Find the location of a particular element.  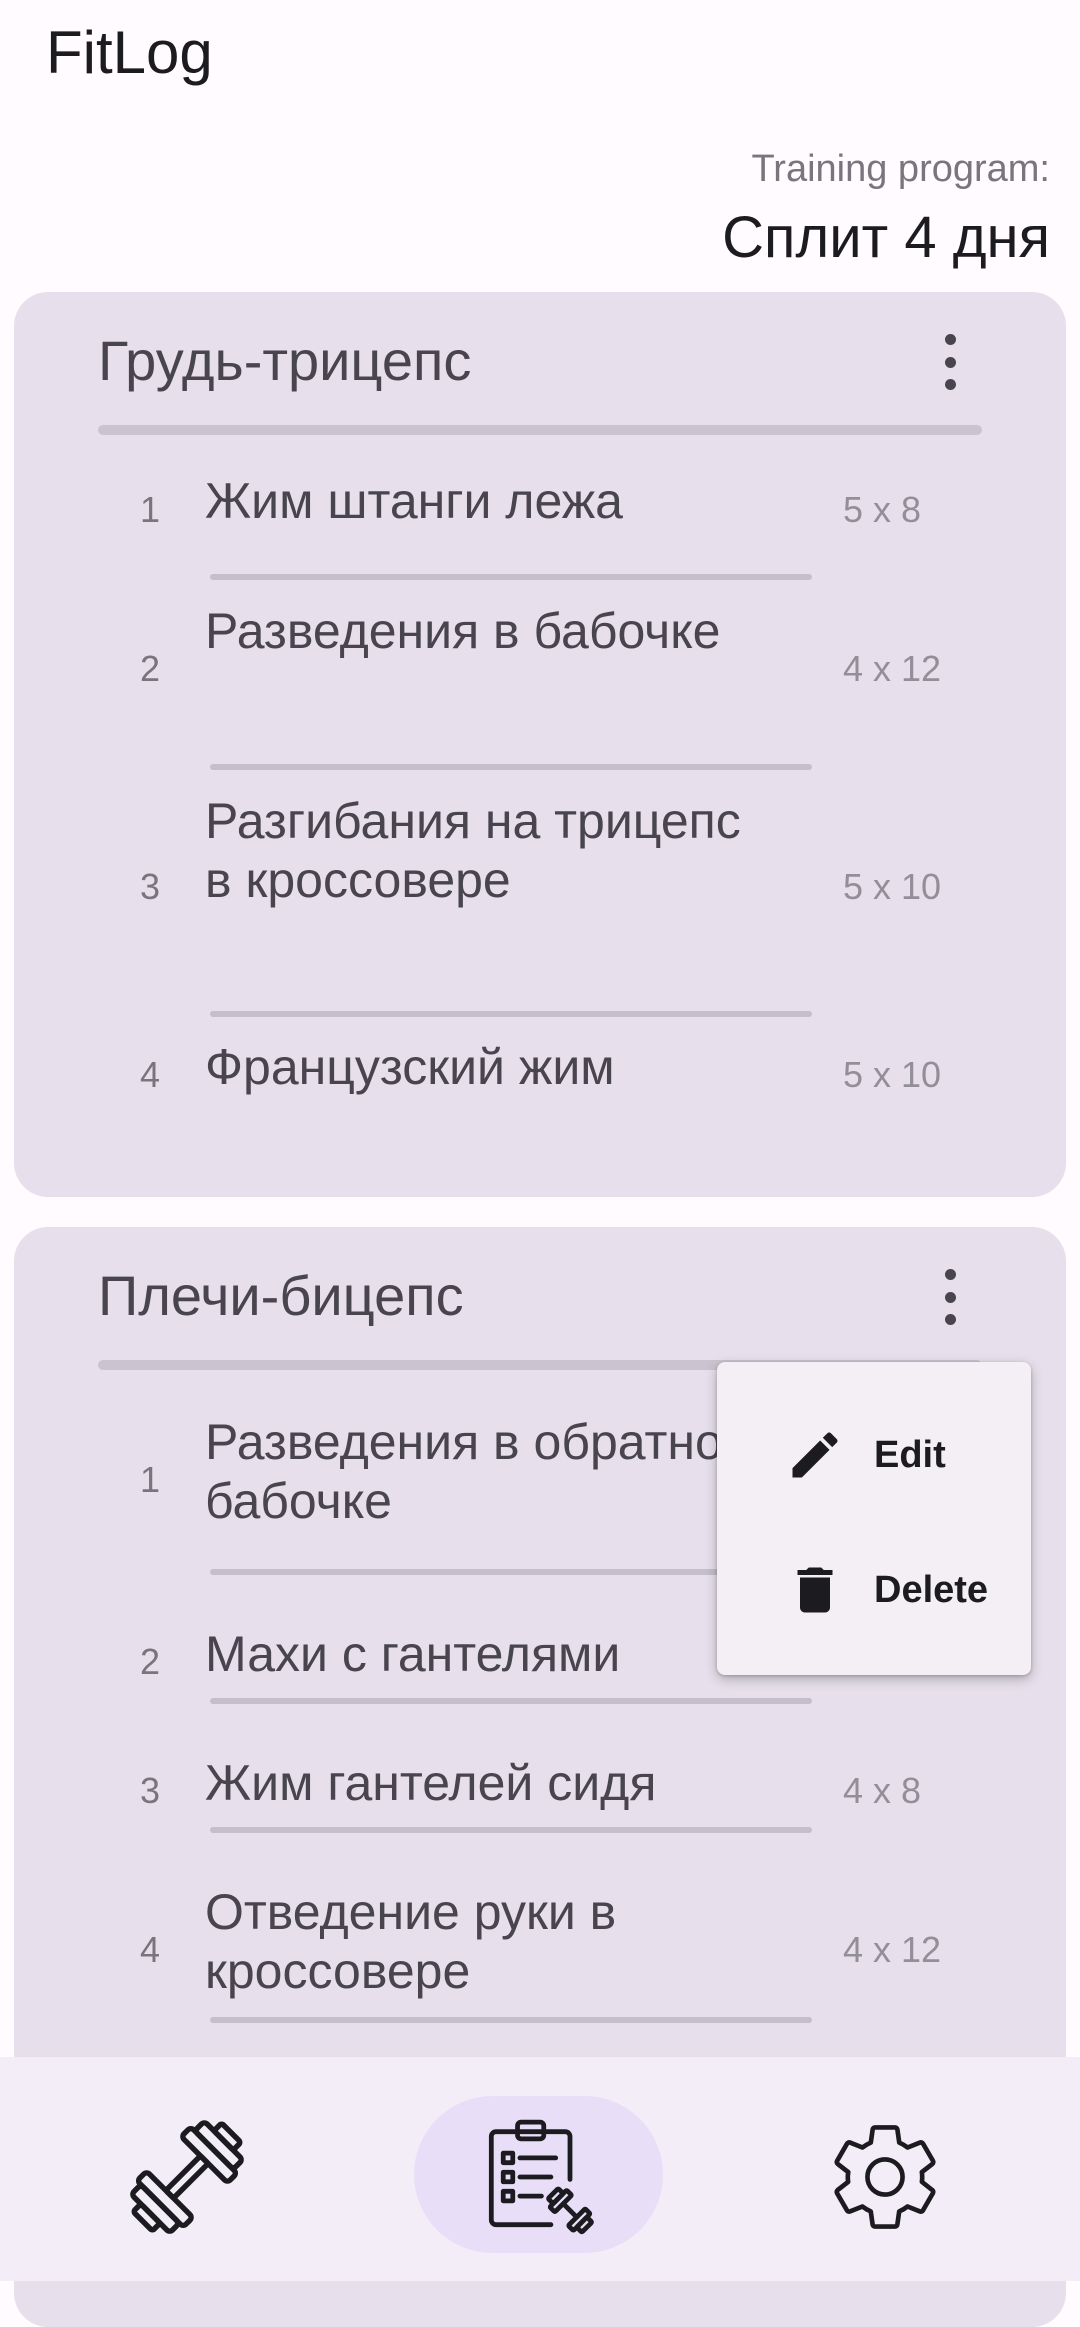

edit-menu-item: Edit is located at coordinates (874, 1455).